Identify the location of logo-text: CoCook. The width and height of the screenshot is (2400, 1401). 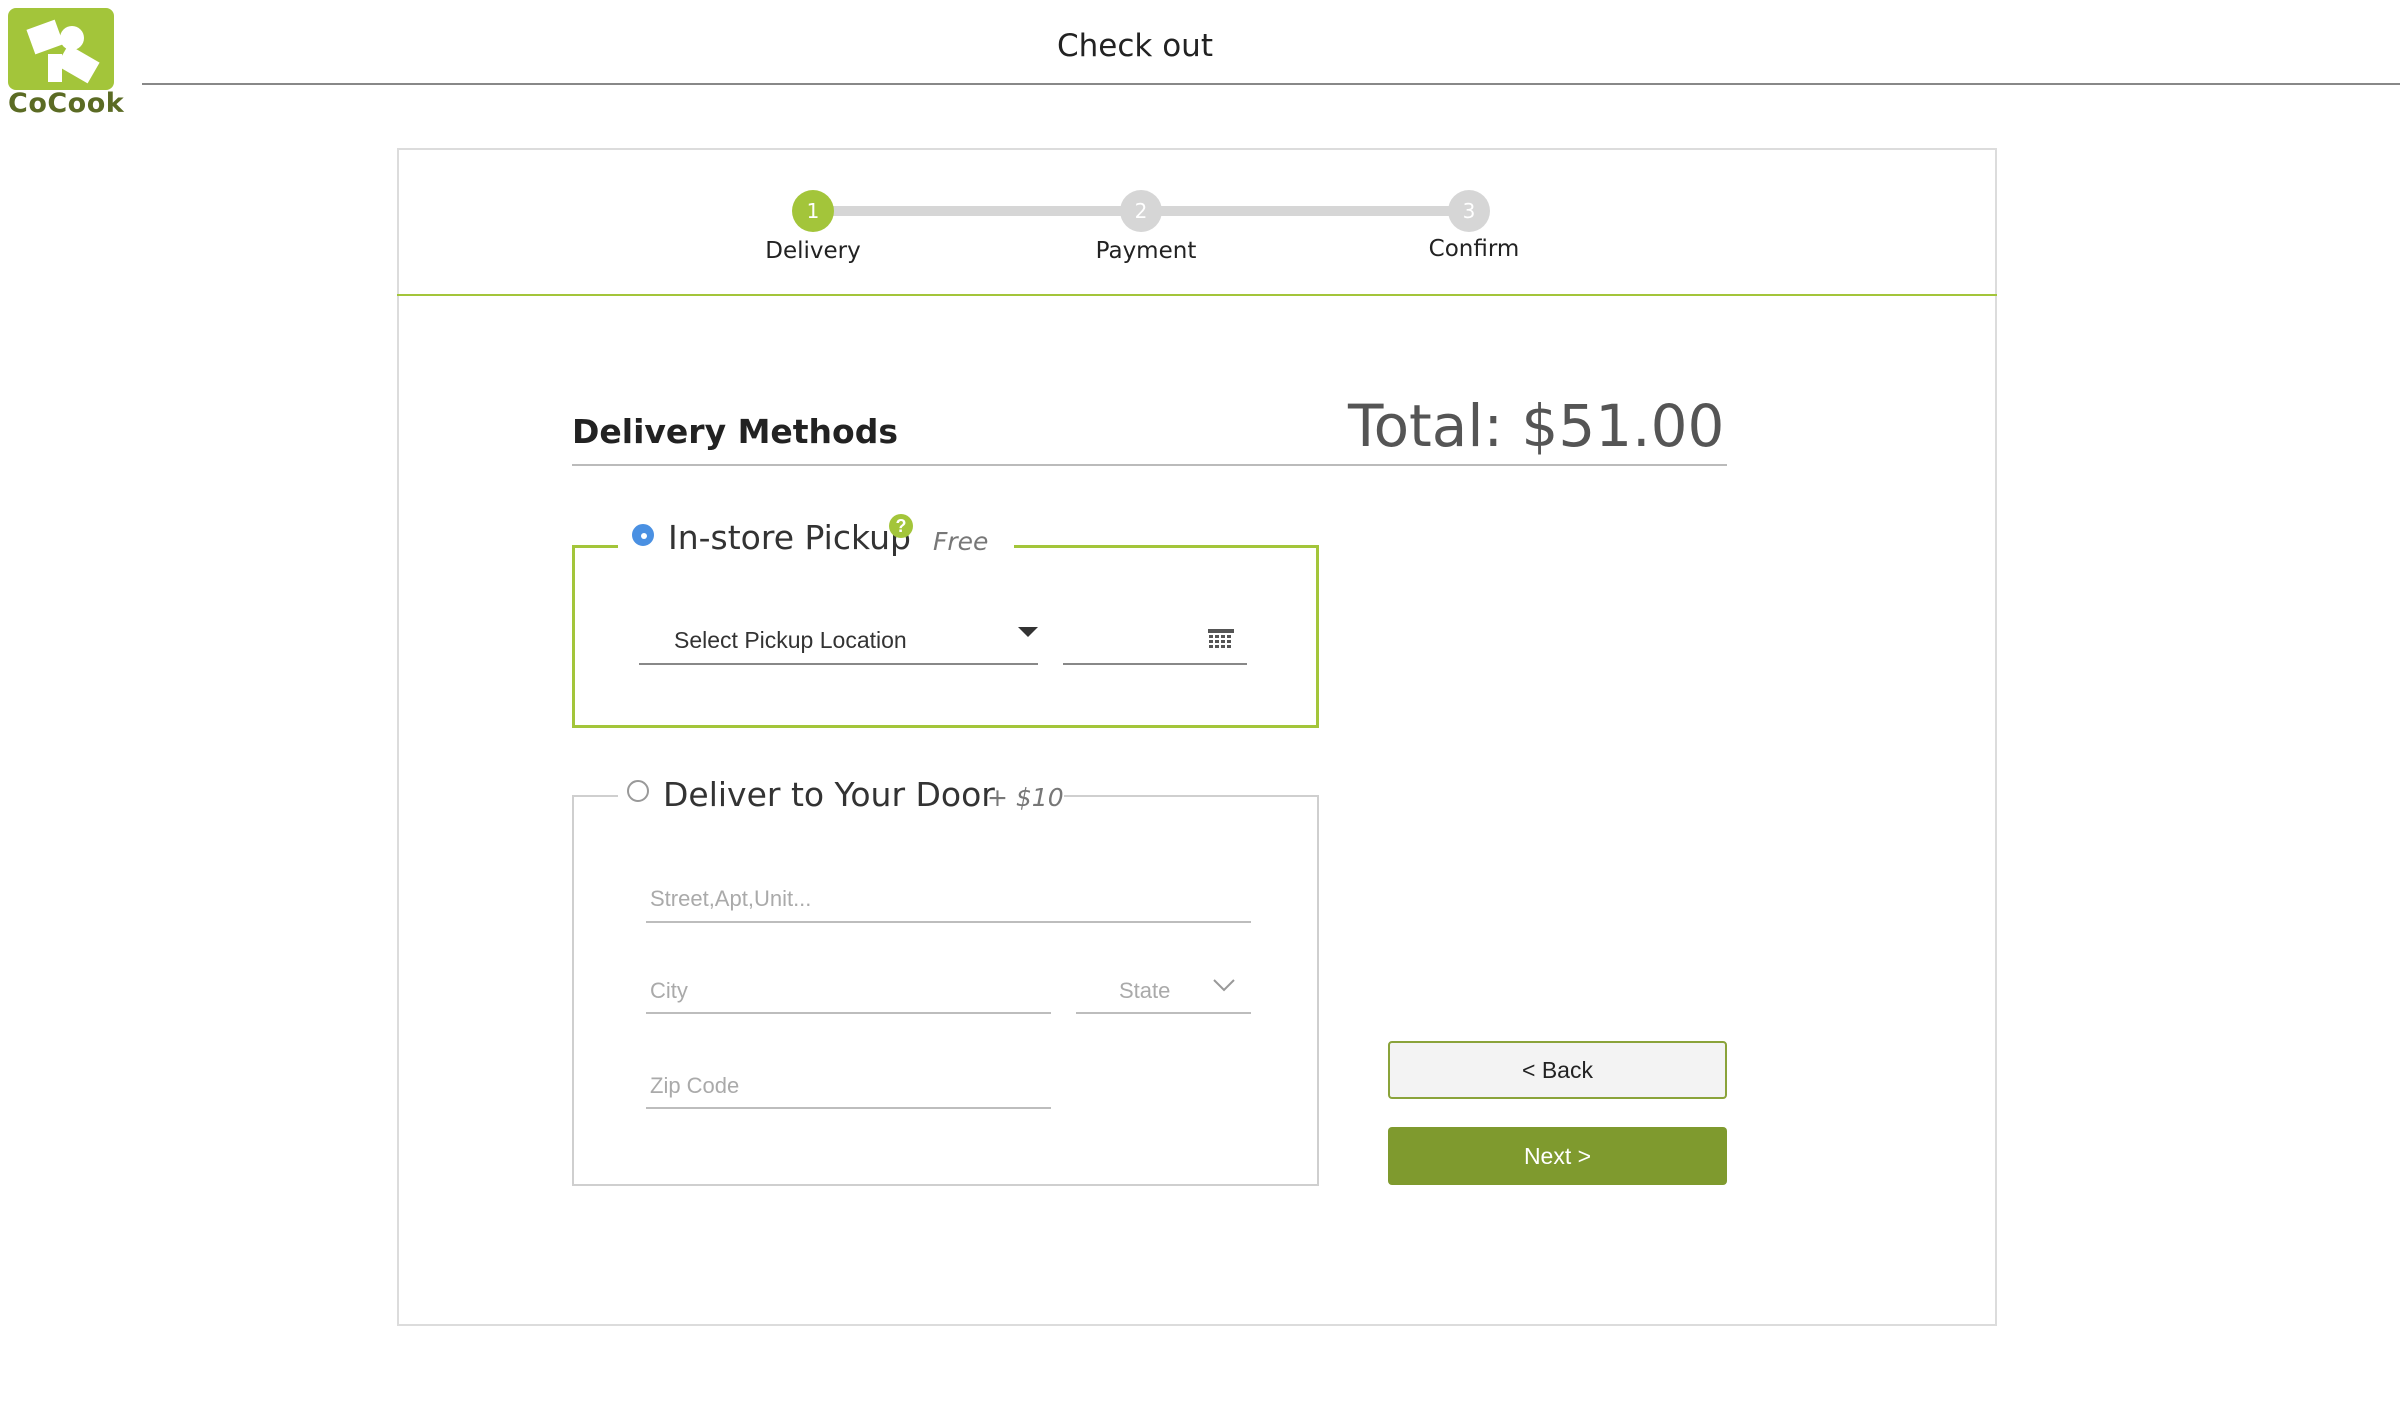
(66, 103).